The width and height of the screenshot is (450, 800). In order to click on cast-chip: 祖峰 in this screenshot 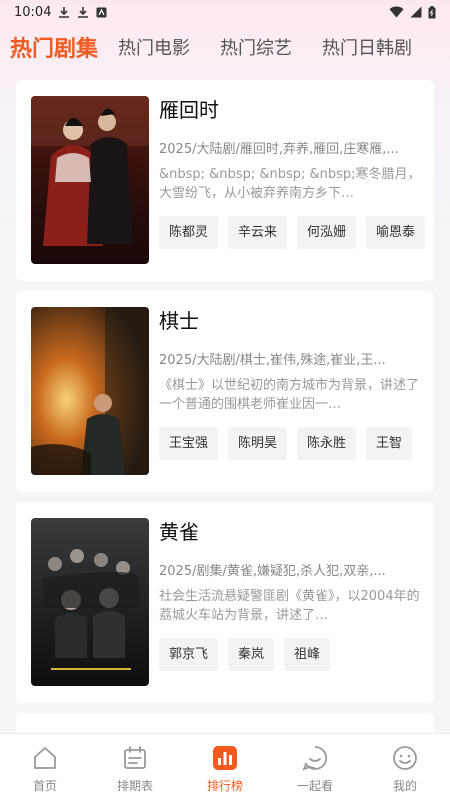, I will do `click(307, 654)`.